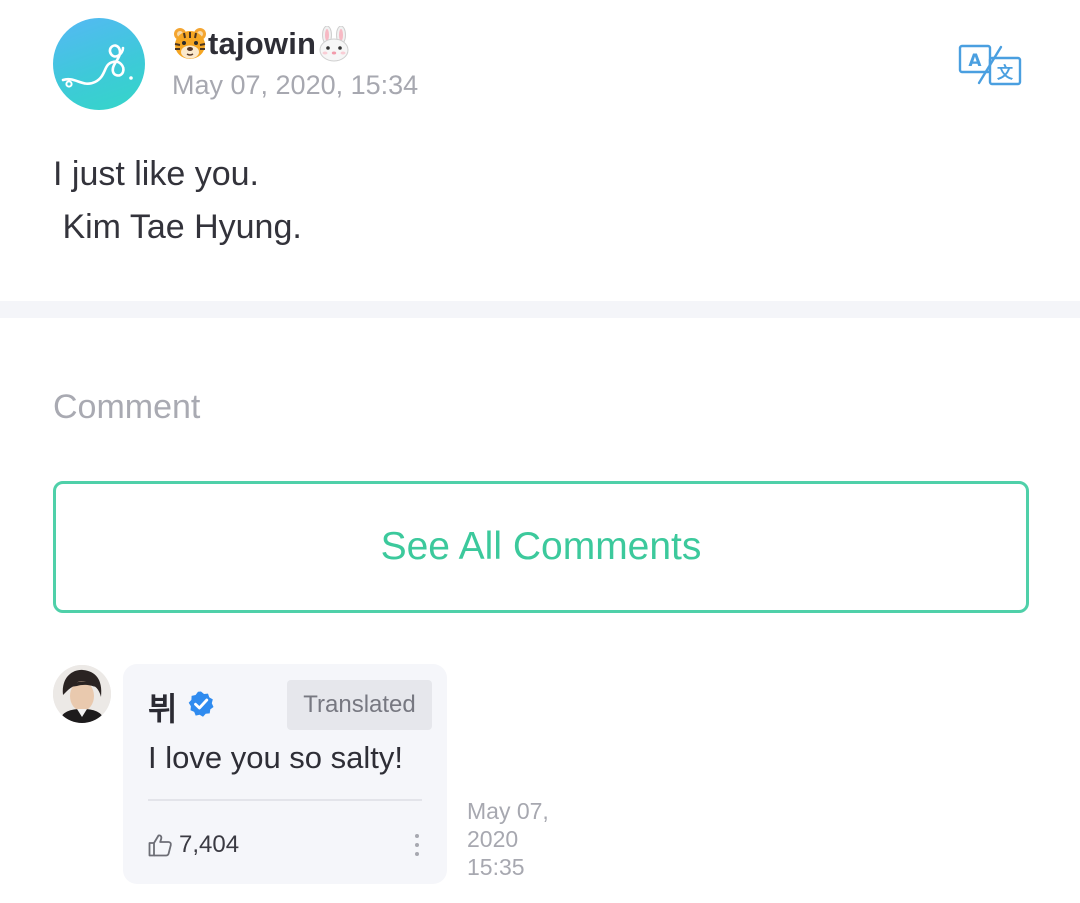 The width and height of the screenshot is (1080, 903). I want to click on comment-divider, so click(285, 800).